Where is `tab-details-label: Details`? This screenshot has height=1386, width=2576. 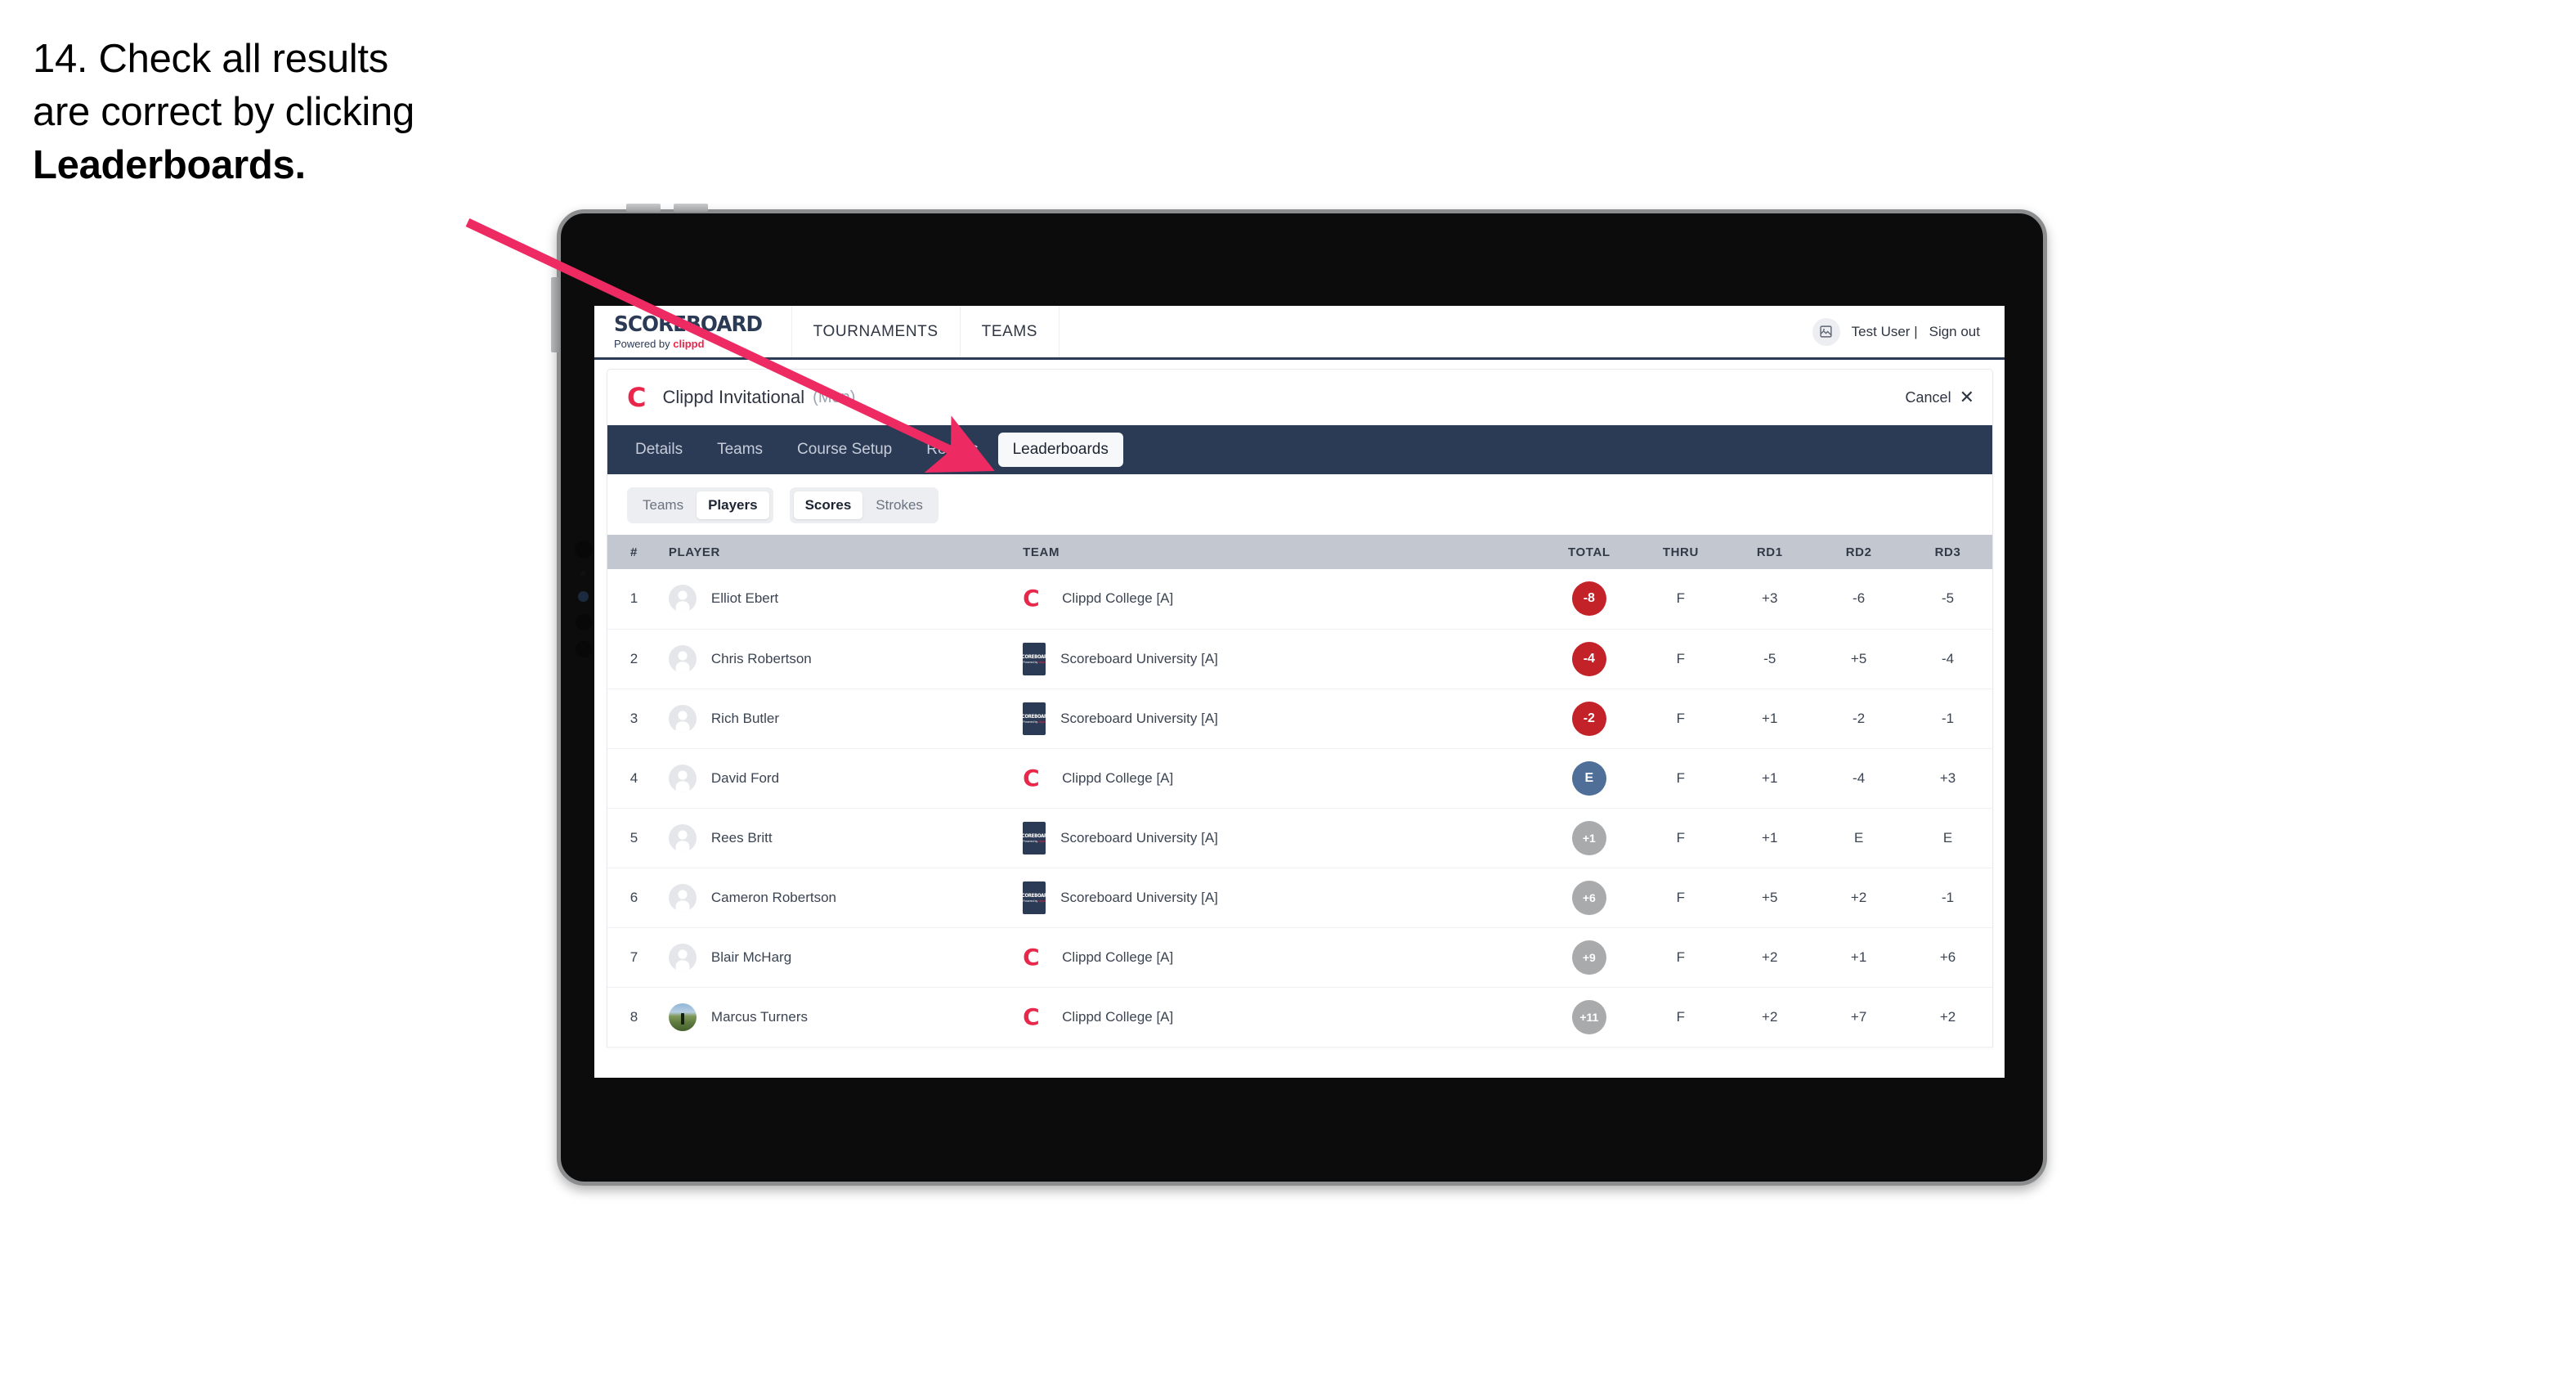
tab-details-label: Details is located at coordinates (659, 449).